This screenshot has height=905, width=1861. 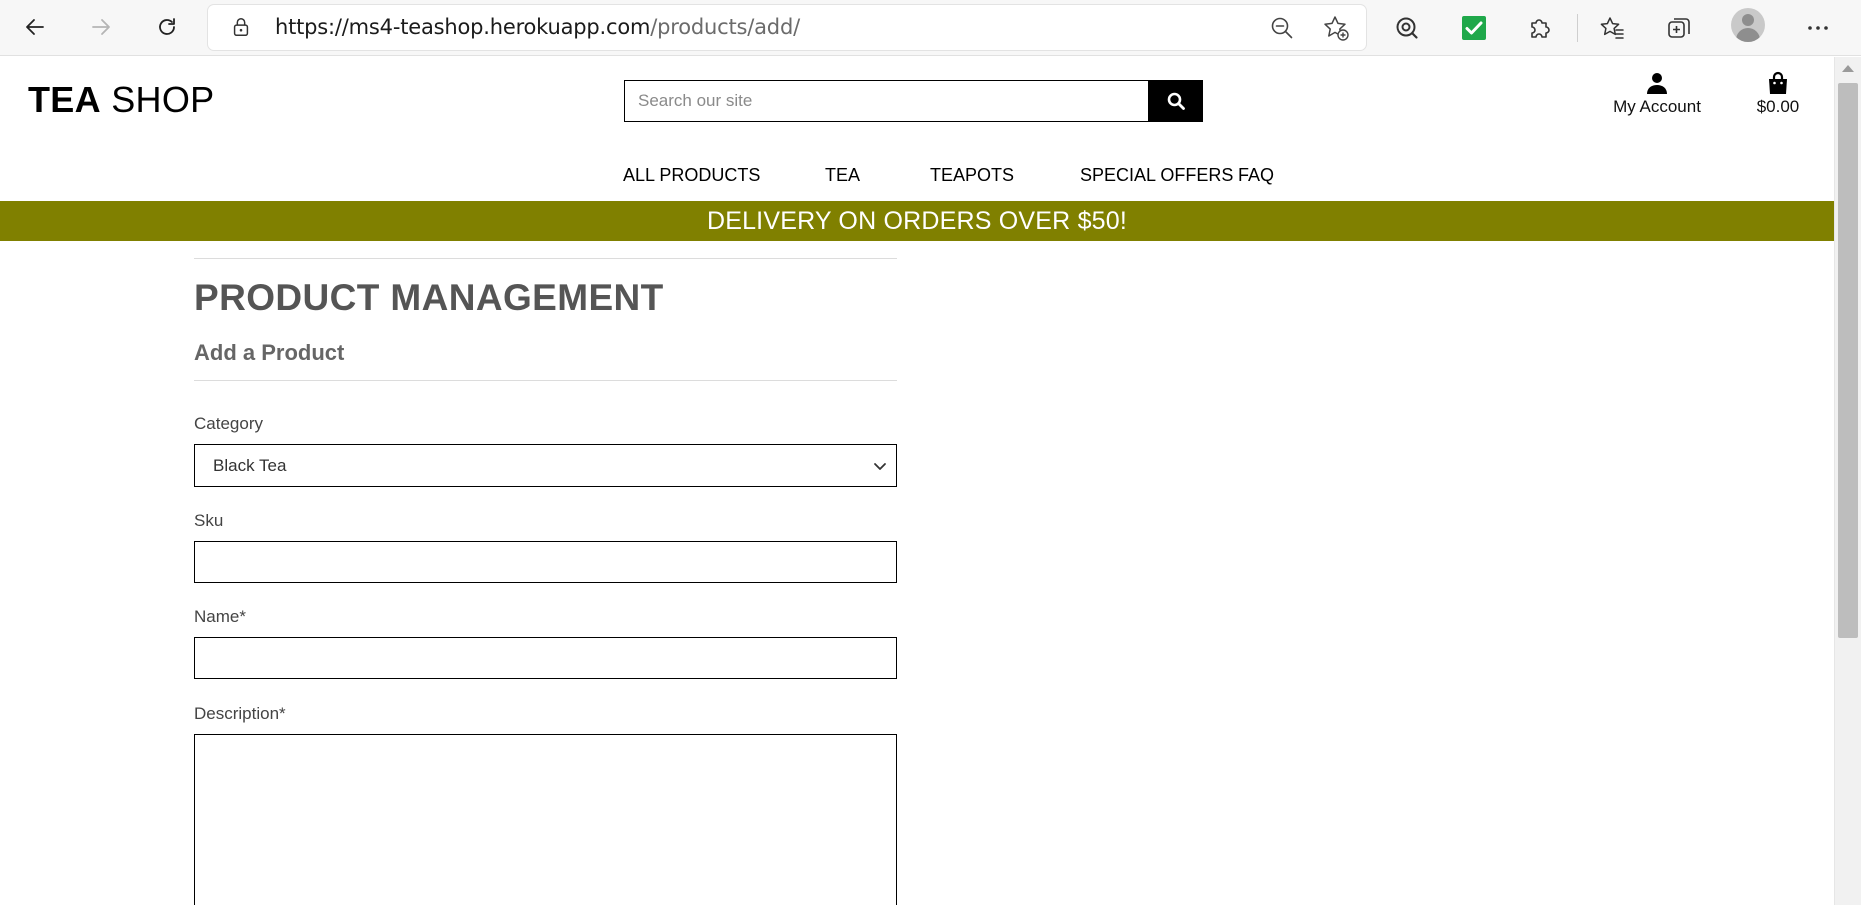 I want to click on check-icon, so click(x=1474, y=28).